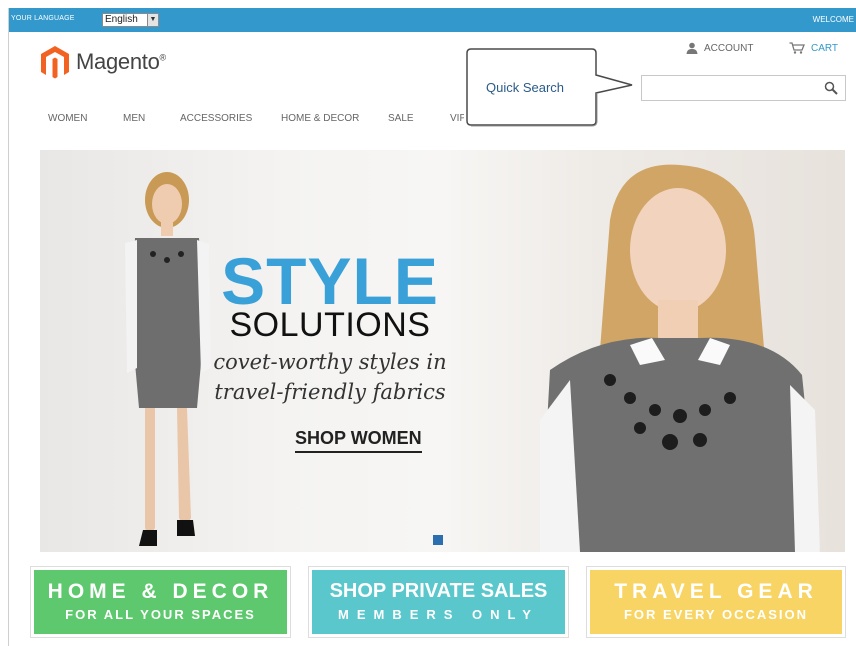 The width and height of the screenshot is (856, 646). I want to click on nav-item-sale: SALE, so click(401, 118).